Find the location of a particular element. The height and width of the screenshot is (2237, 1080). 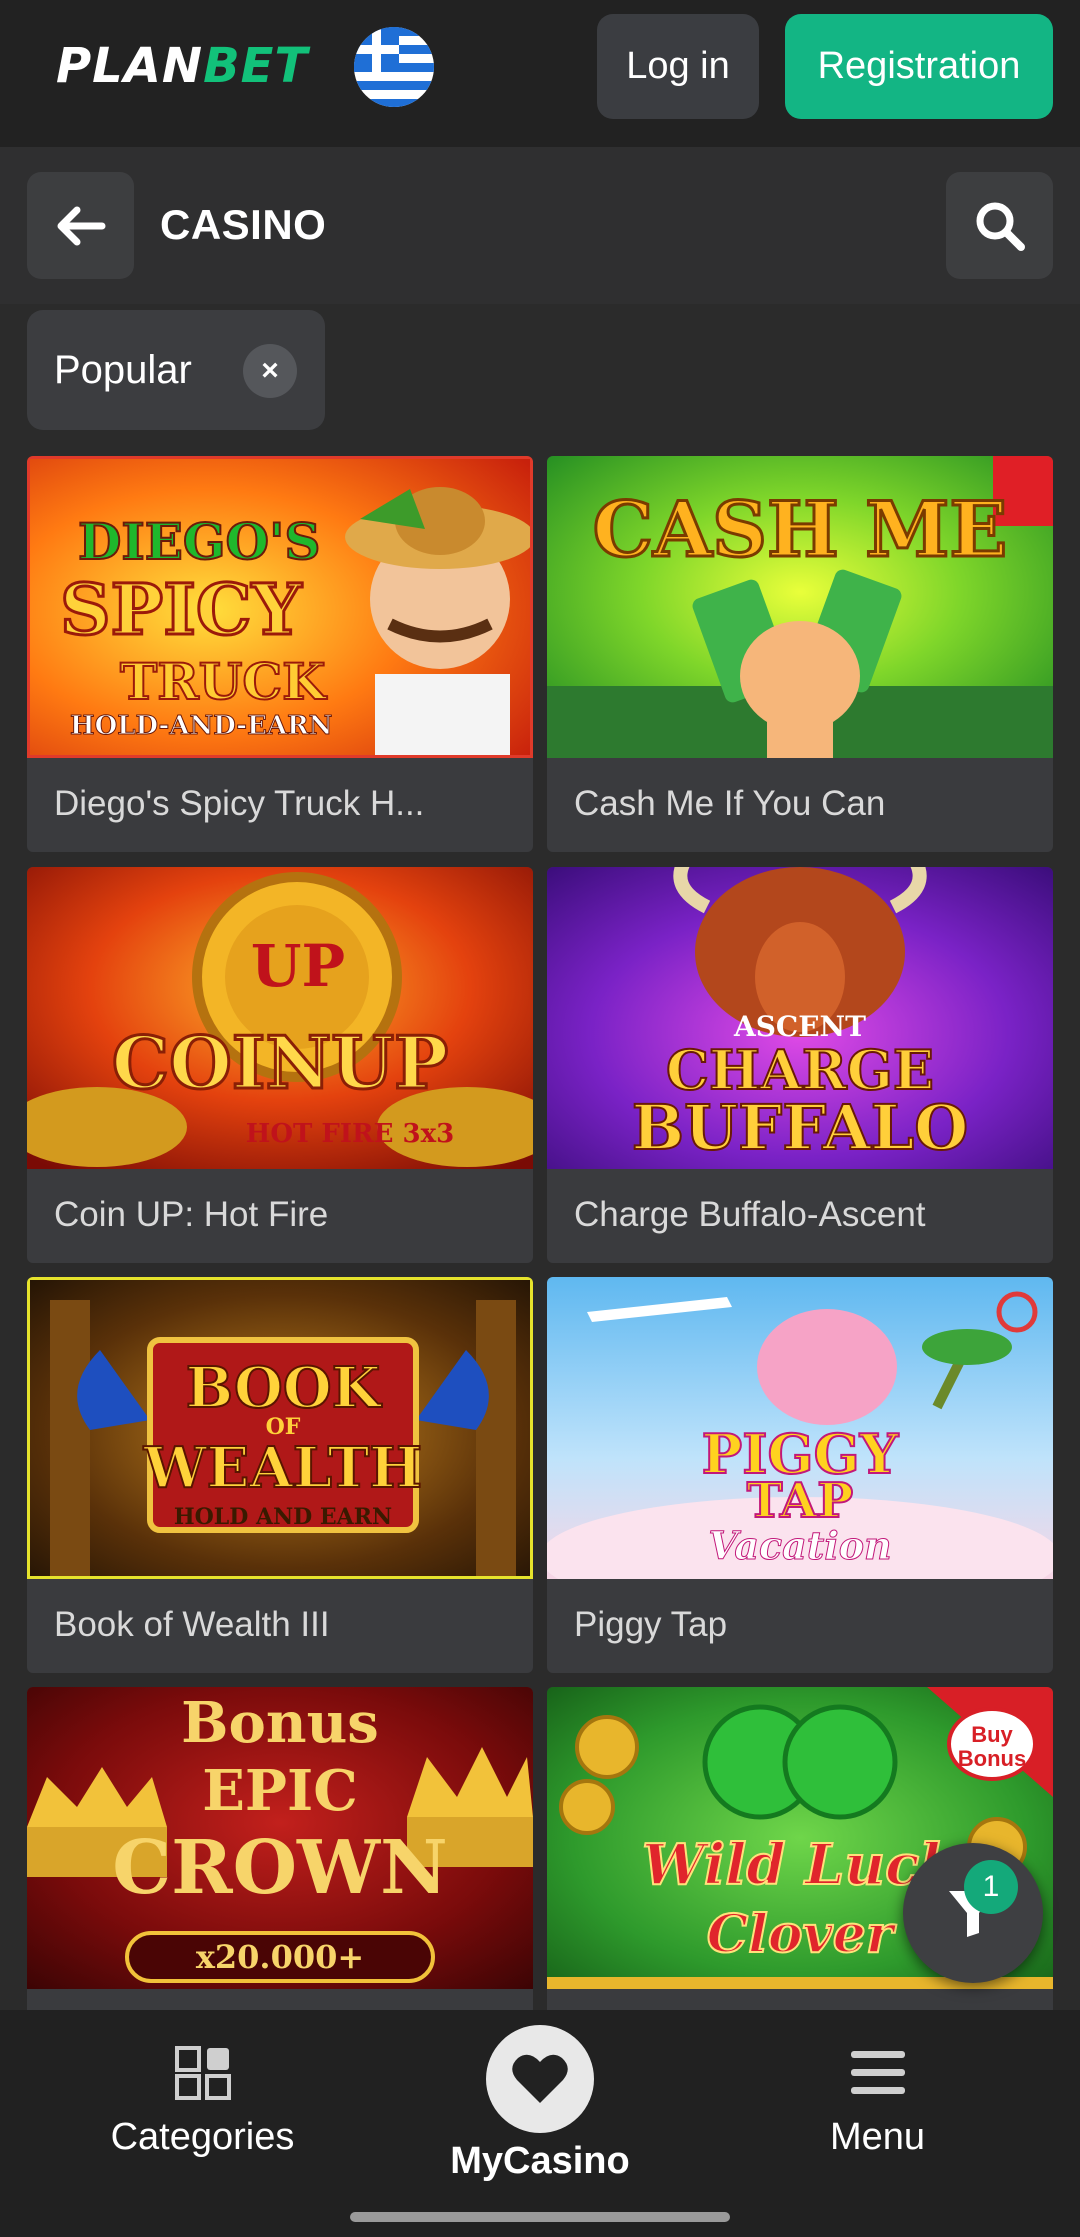

home-indicator is located at coordinates (540, 2217).